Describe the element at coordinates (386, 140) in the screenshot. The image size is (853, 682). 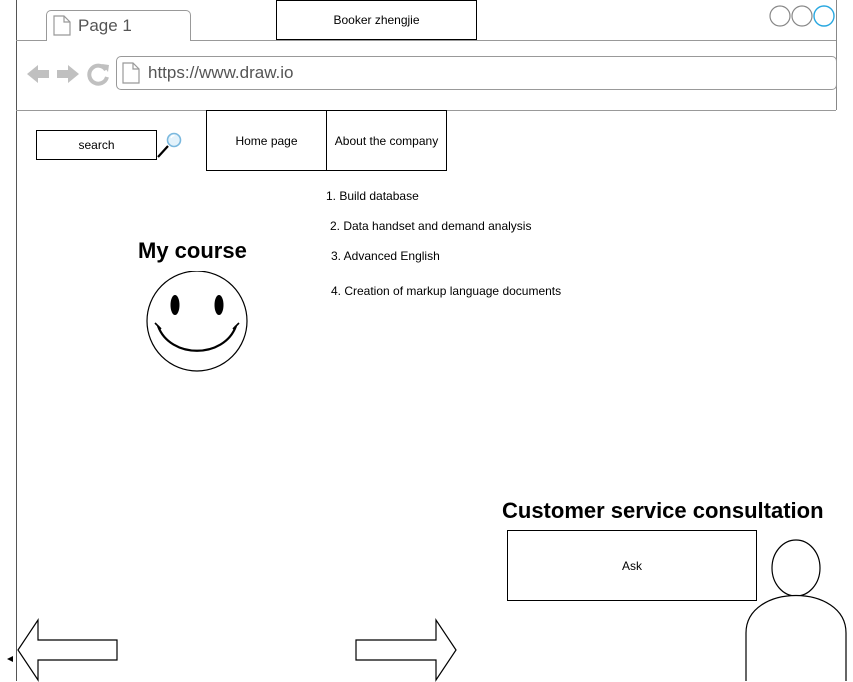
I see `nav-about-button: About the company` at that location.